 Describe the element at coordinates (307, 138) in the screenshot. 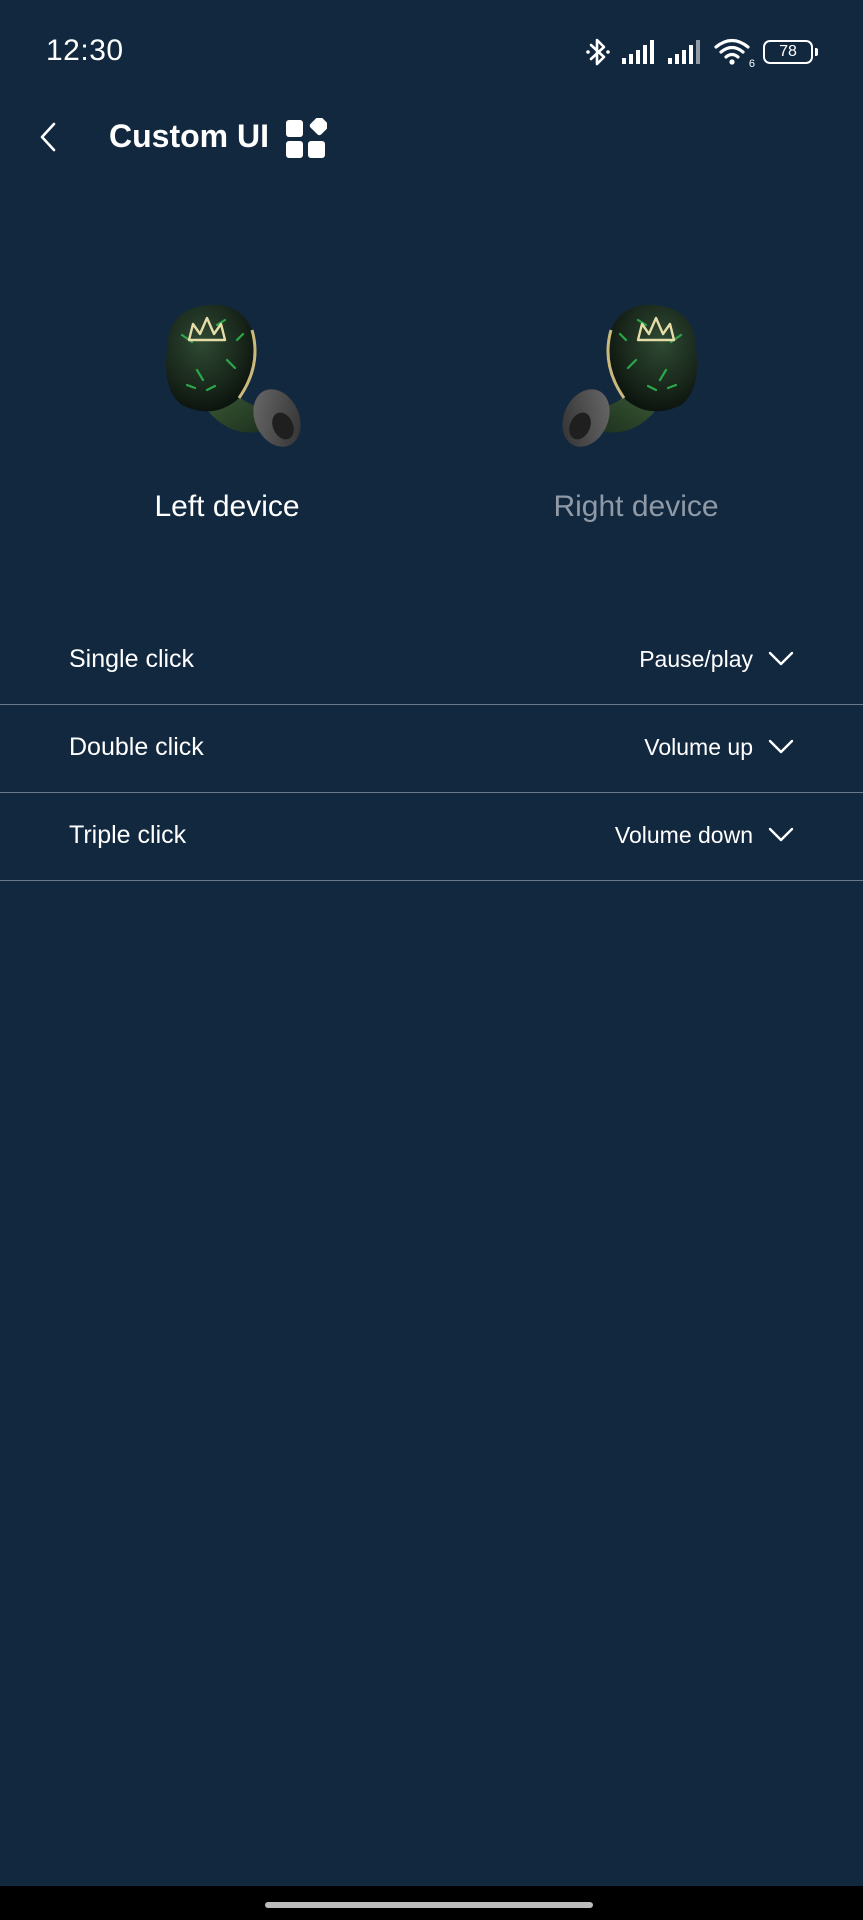

I see `widgets-icon` at that location.